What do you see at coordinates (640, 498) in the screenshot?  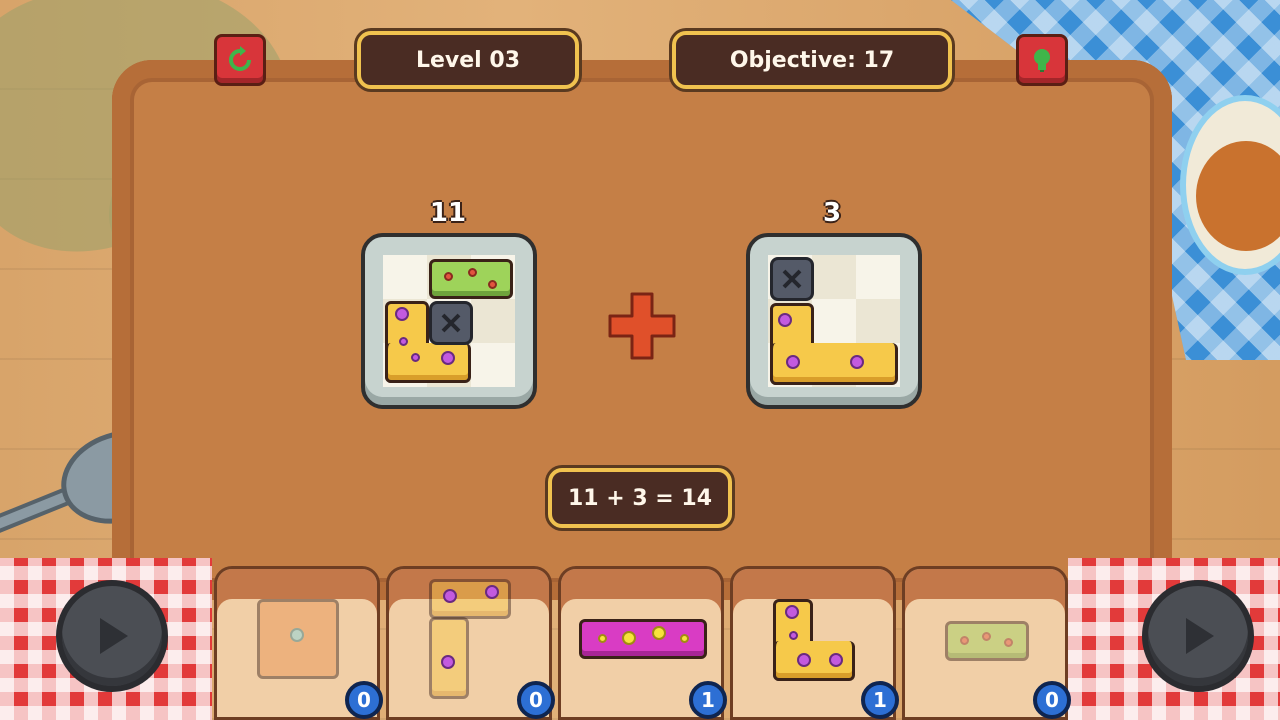 I see `equation-display: 11 + 3 = 14` at bounding box center [640, 498].